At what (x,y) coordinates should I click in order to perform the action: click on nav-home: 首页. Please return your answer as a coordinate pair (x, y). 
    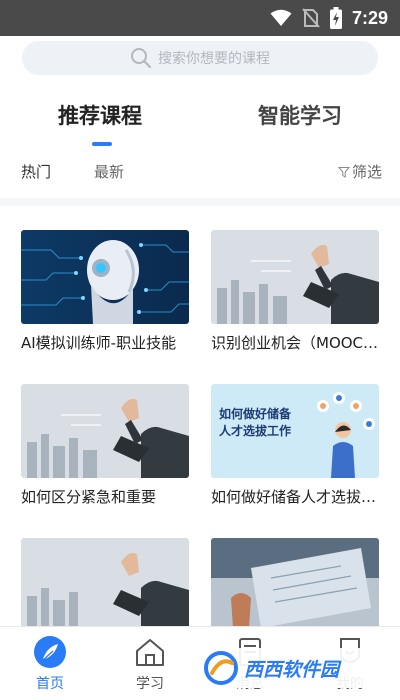
    Looking at the image, I should click on (50, 663).